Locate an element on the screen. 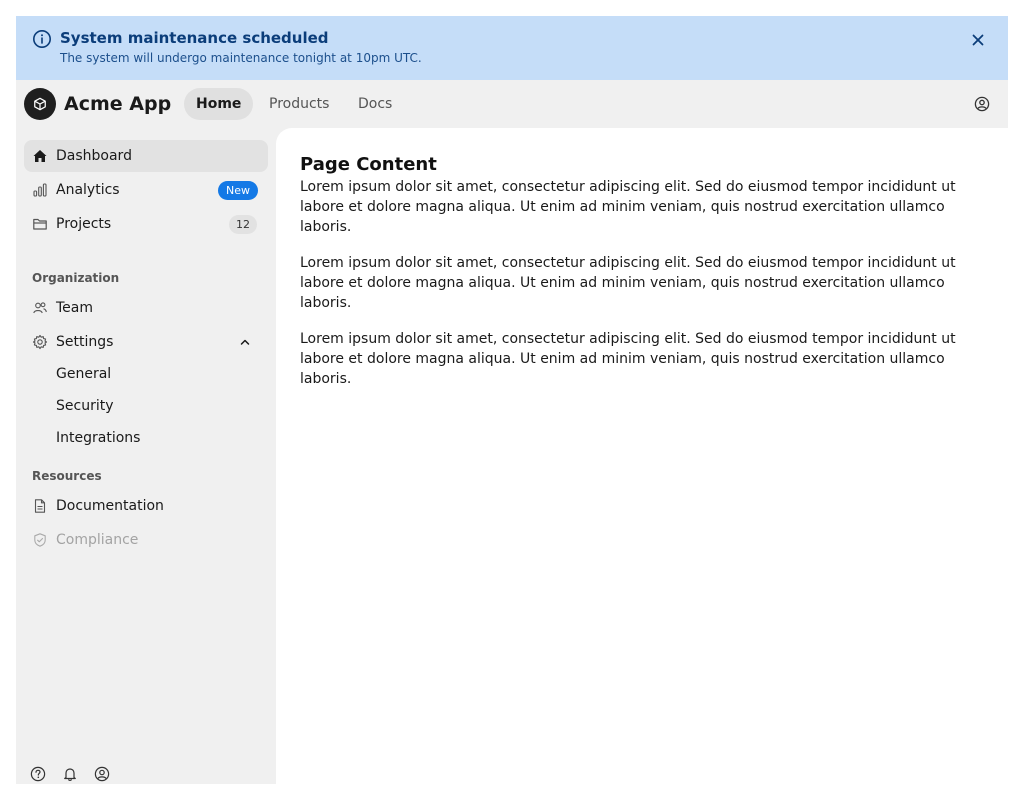 The image size is (1024, 800). close-icon is located at coordinates (978, 40).